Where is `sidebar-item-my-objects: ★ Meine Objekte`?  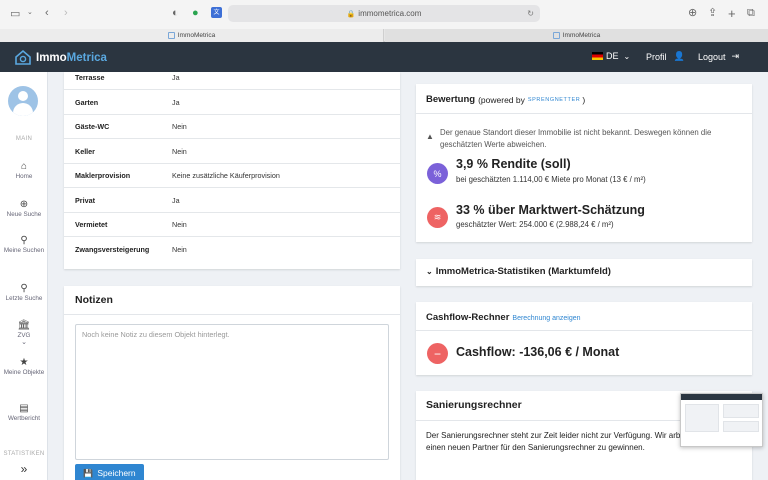 sidebar-item-my-objects: ★ Meine Objekte is located at coordinates (24, 367).